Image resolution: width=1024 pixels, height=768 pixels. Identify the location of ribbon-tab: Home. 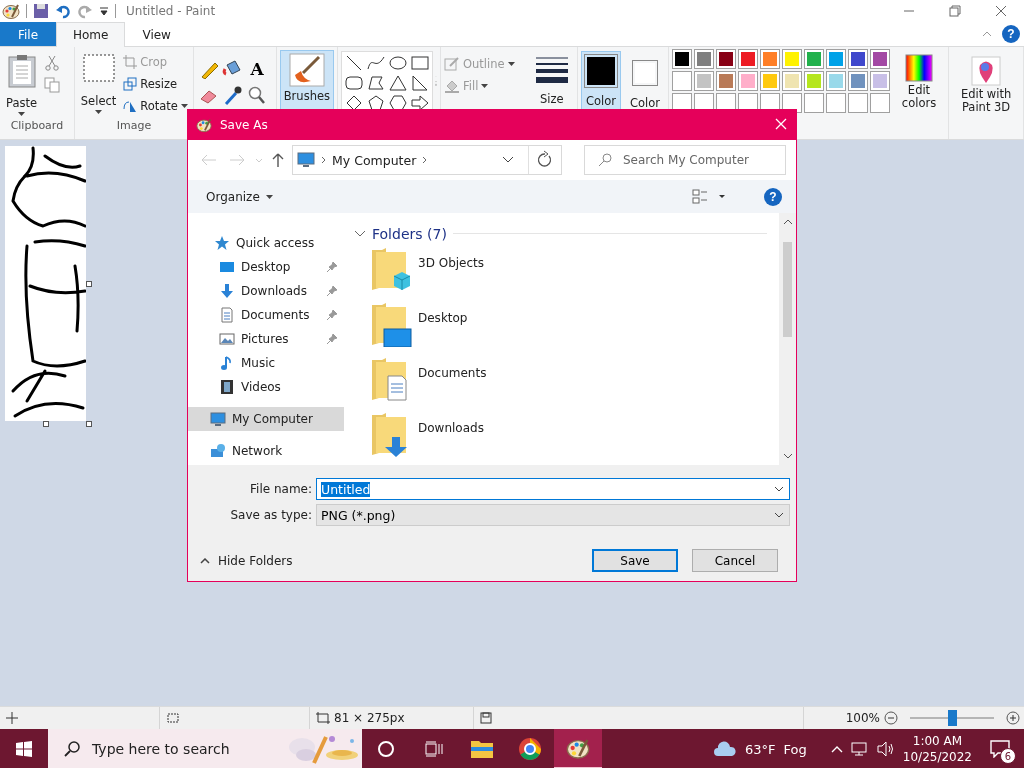
(91, 34).